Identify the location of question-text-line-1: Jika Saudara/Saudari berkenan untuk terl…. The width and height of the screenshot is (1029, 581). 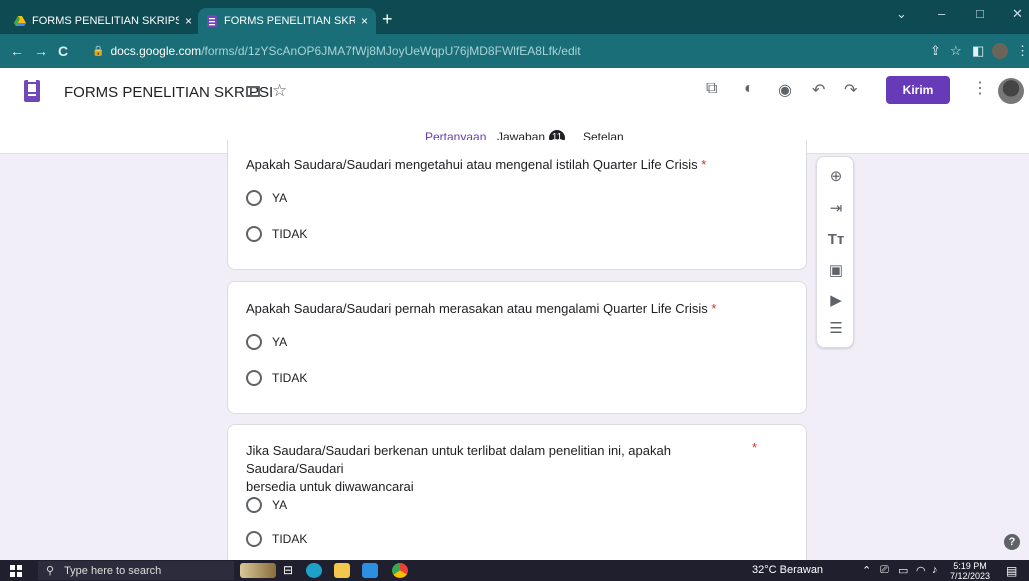
(458, 459).